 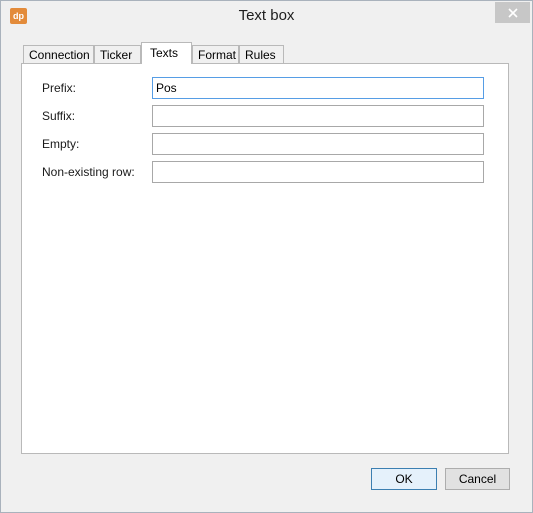 I want to click on title-bar: dp Text box, so click(x=266, y=16).